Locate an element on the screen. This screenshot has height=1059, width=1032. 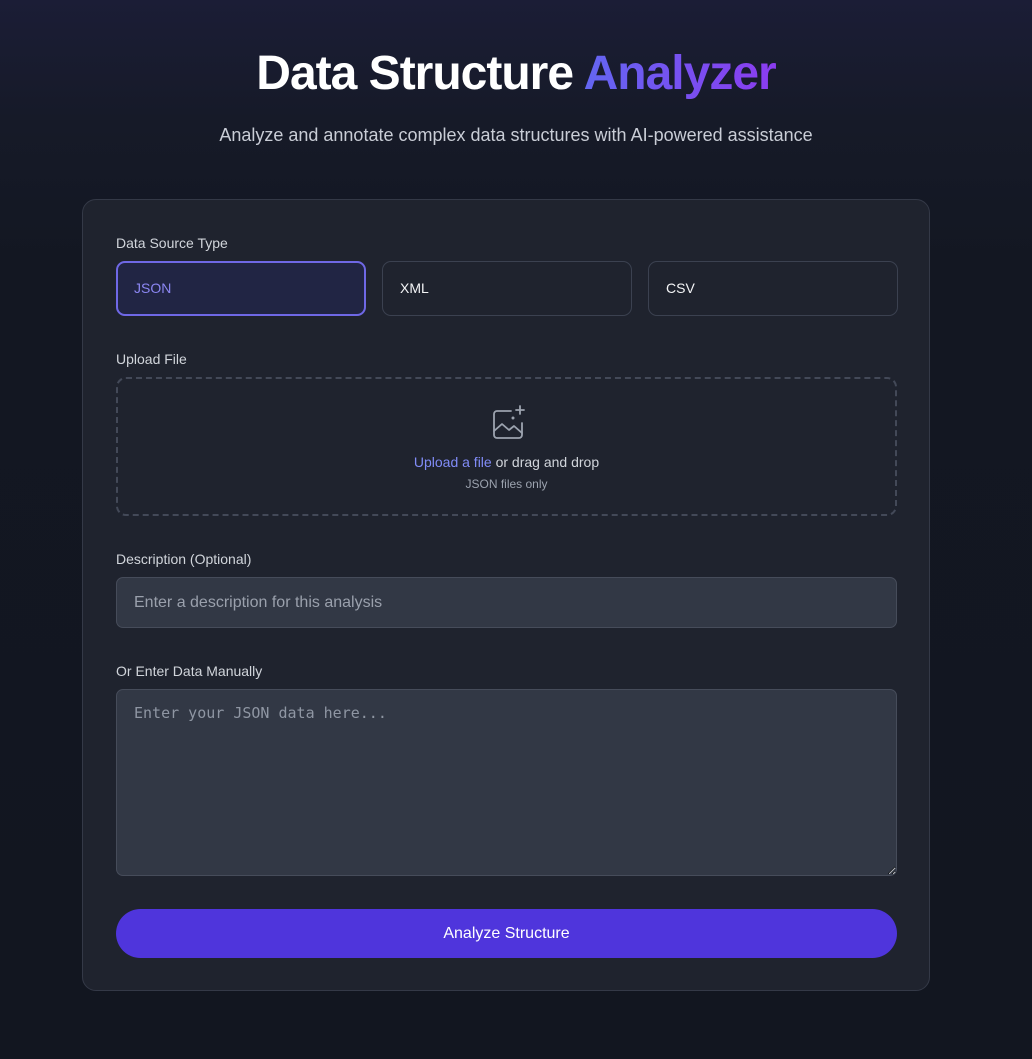
source-type-xml-button: XML is located at coordinates (507, 288).